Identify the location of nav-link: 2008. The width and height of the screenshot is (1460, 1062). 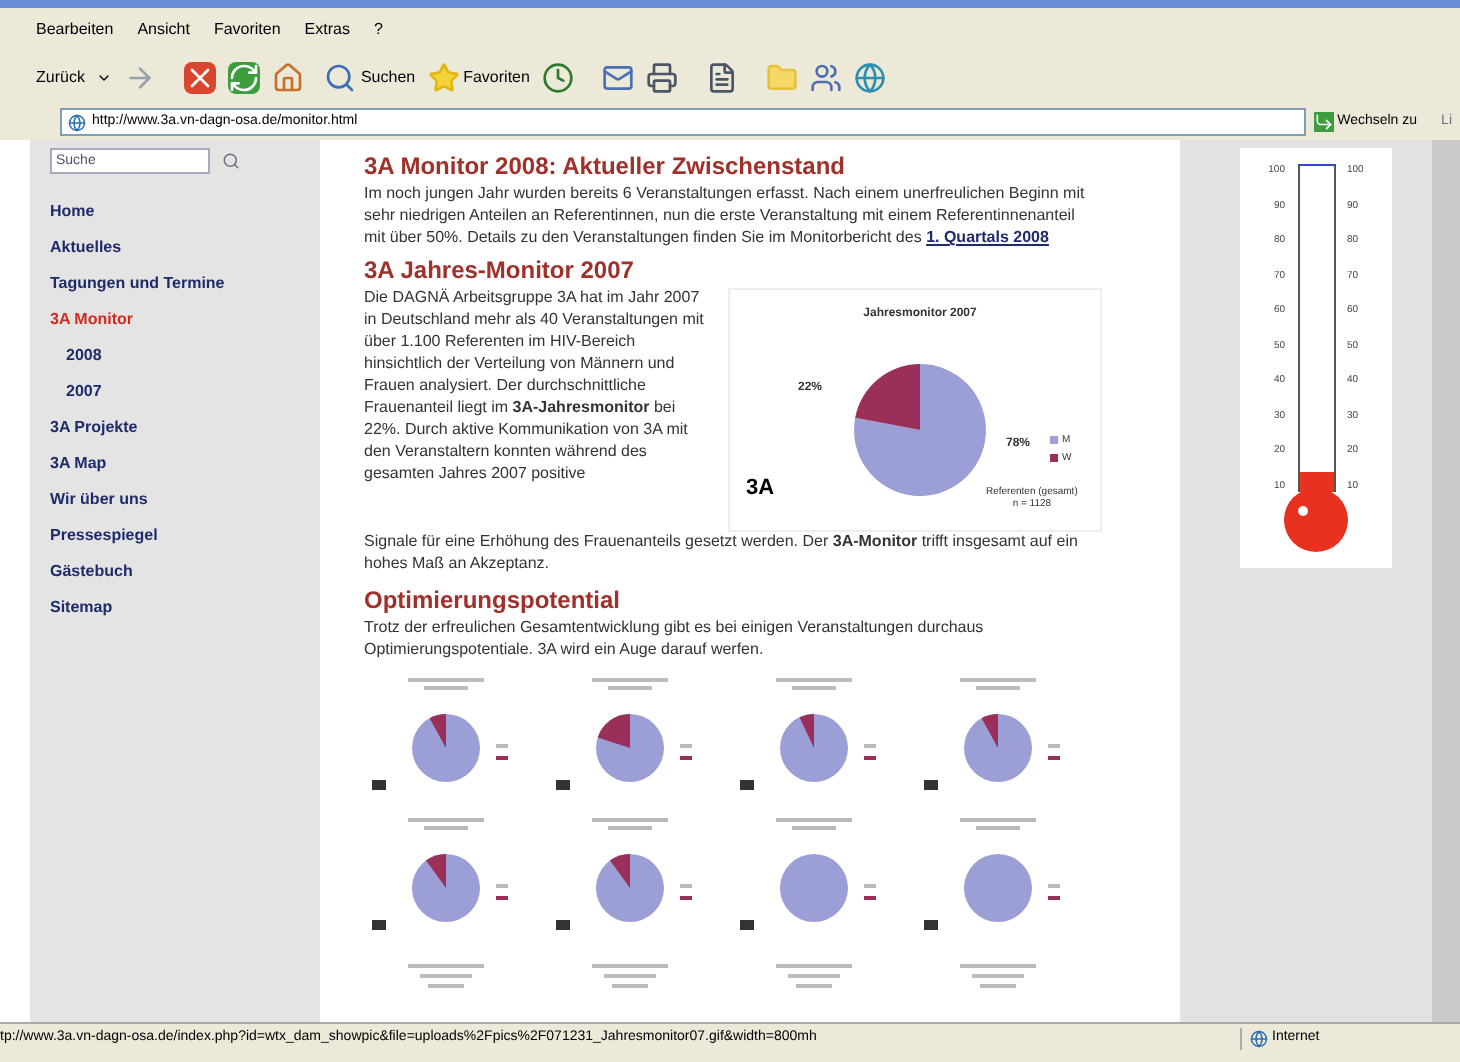
(185, 356).